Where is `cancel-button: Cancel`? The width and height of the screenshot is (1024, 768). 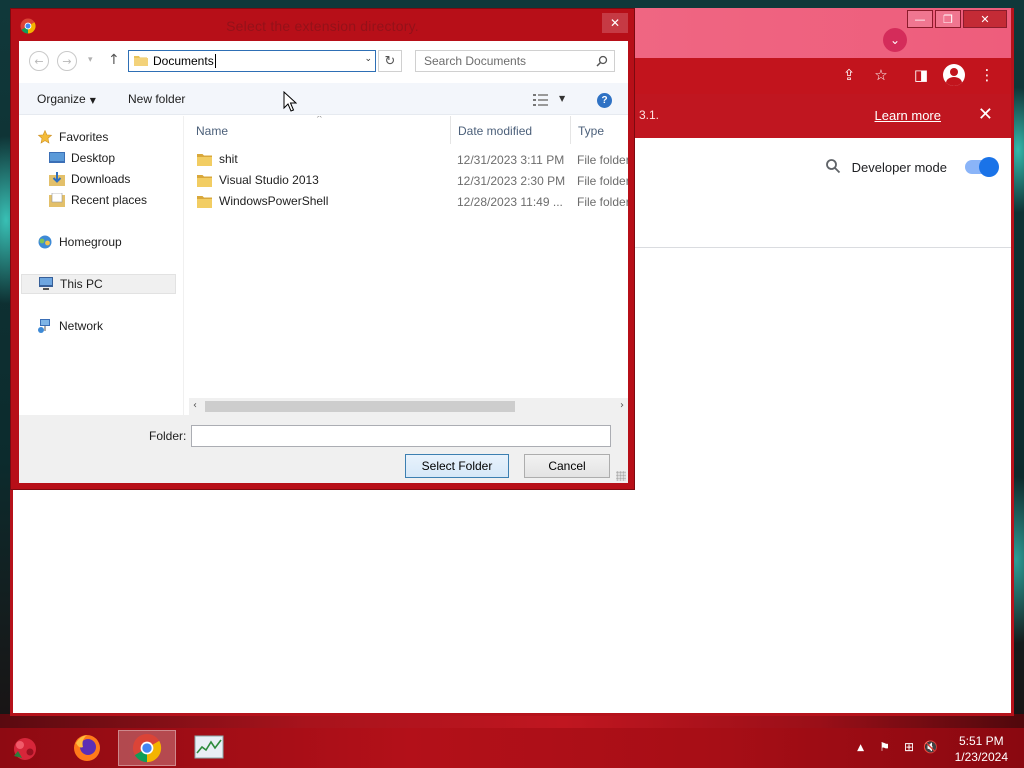 cancel-button: Cancel is located at coordinates (567, 466).